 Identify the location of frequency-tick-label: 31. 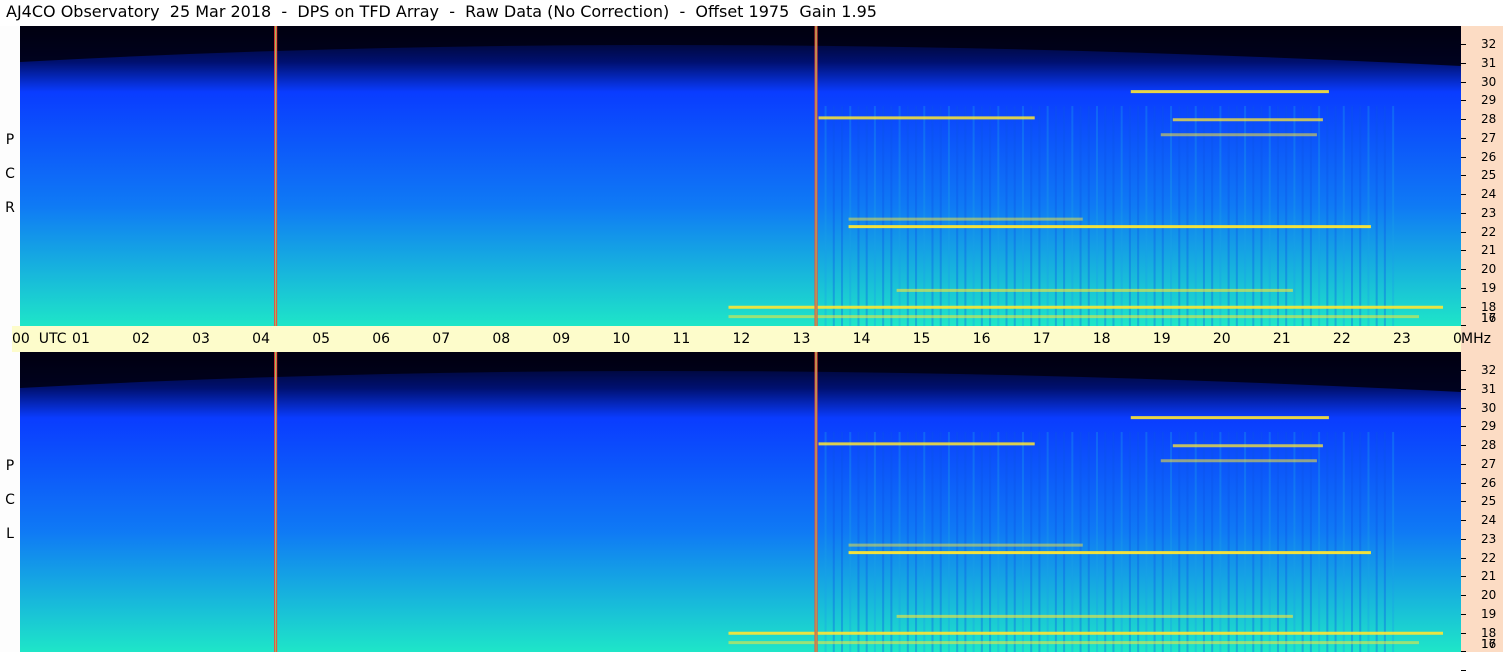
(1489, 388).